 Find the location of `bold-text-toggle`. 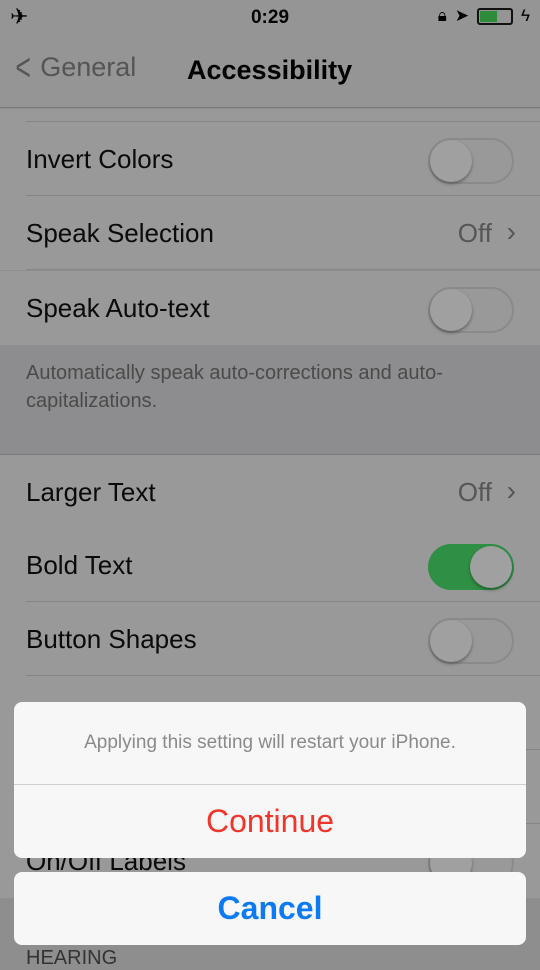

bold-text-toggle is located at coordinates (471, 567).